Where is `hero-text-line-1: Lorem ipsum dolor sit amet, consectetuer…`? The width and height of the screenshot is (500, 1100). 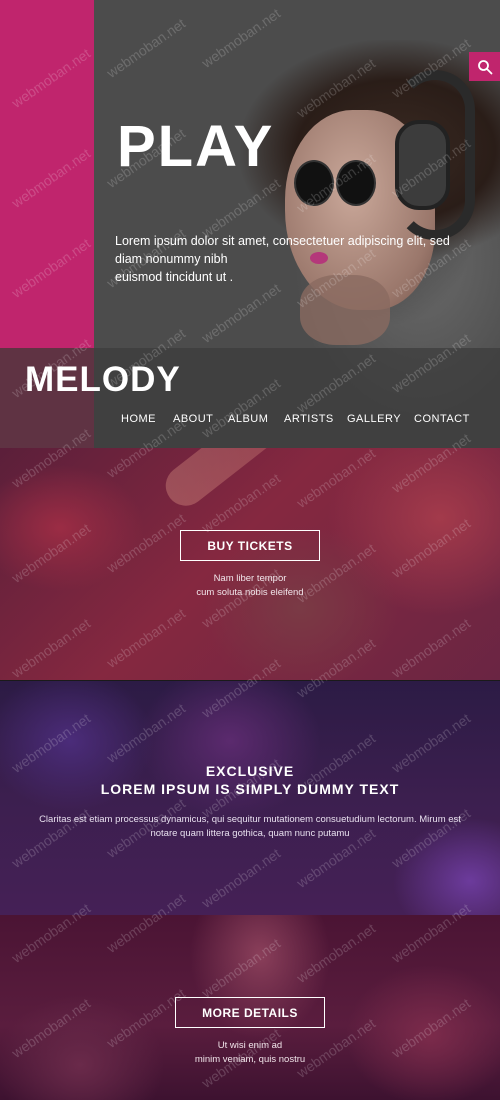 hero-text-line-1: Lorem ipsum dolor sit amet, consectetuer… is located at coordinates (282, 241).